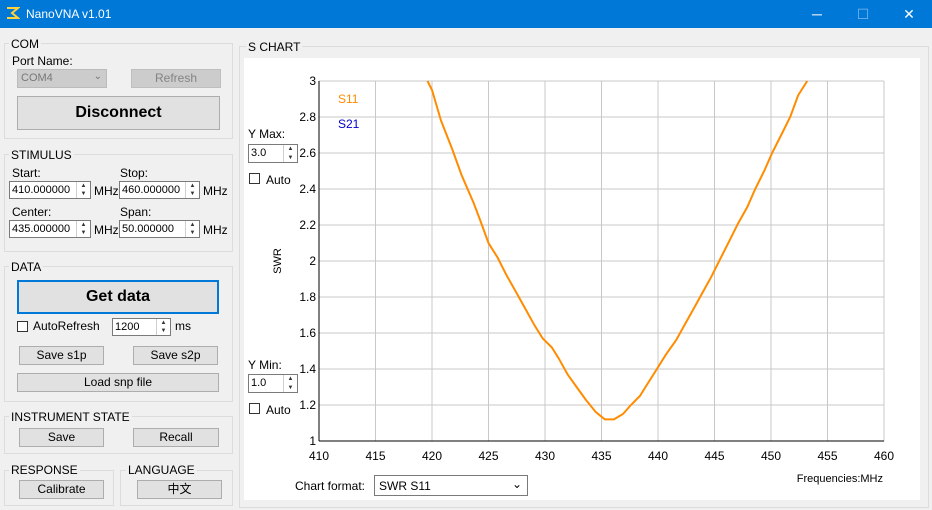 The width and height of the screenshot is (932, 510). I want to click on x-axis-label: Frequencies:MHz, so click(840, 479).